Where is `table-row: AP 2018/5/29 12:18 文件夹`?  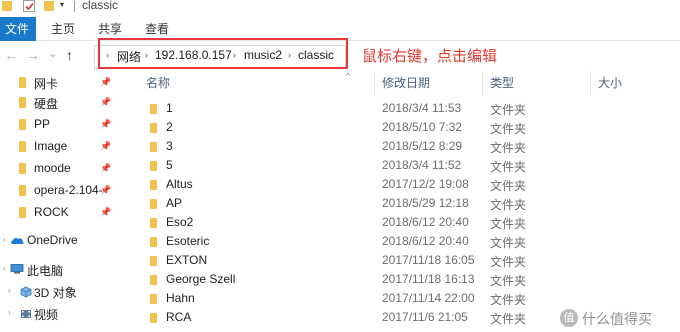 table-row: AP 2018/5/29 12:18 文件夹 is located at coordinates (408, 203).